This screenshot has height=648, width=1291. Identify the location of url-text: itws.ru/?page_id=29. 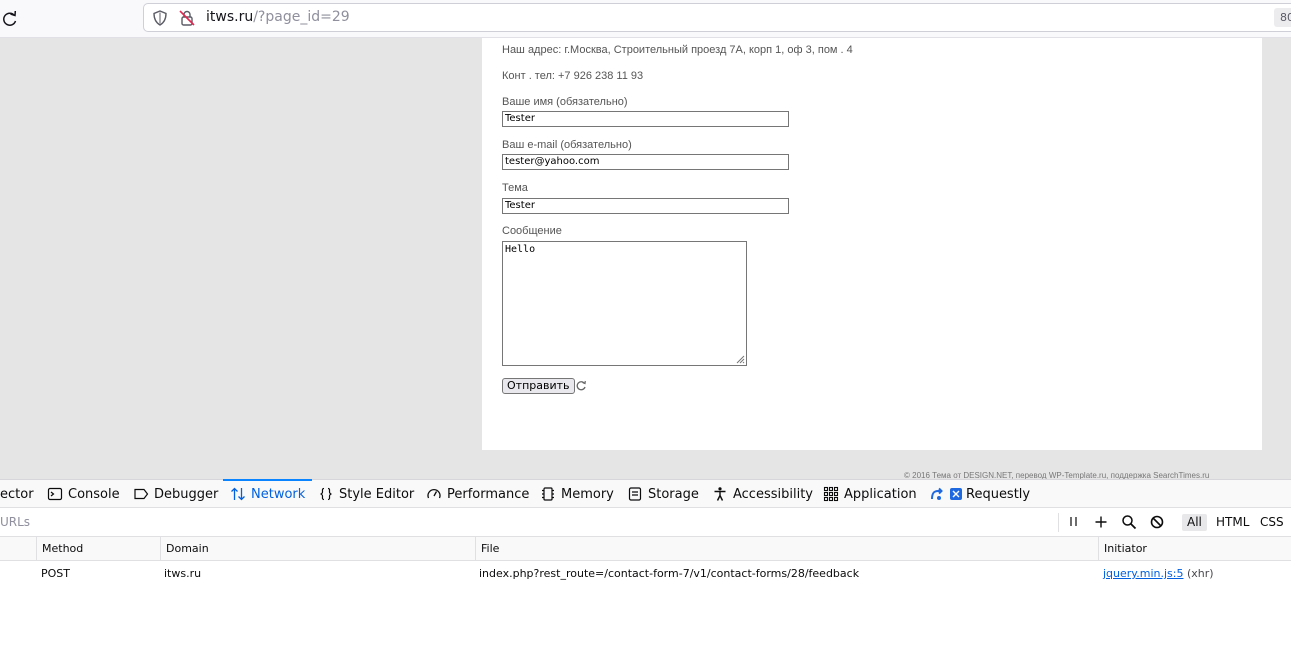
(278, 17).